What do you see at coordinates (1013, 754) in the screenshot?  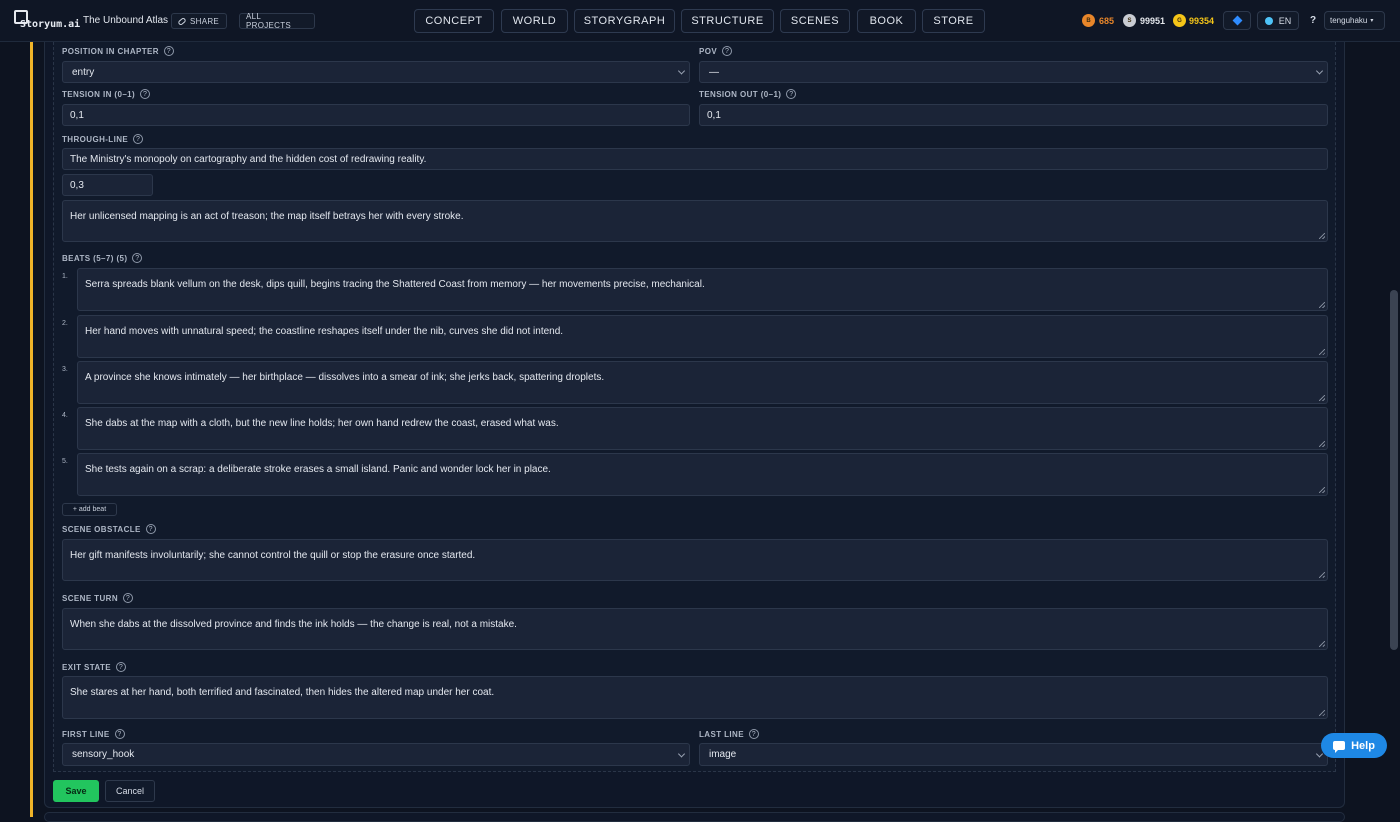 I see `last-line-select: image` at bounding box center [1013, 754].